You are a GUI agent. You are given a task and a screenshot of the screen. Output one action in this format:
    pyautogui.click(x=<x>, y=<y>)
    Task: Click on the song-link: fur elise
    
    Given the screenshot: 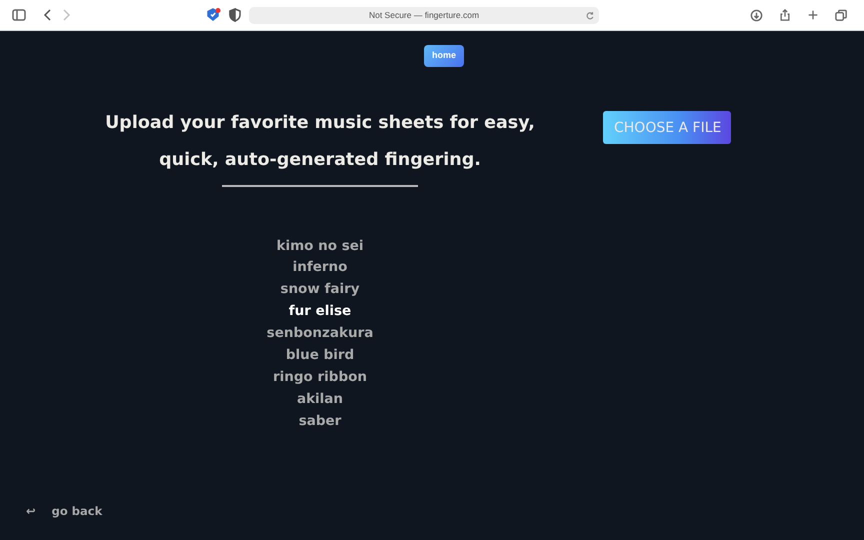 What is the action you would take?
    pyautogui.click(x=320, y=312)
    